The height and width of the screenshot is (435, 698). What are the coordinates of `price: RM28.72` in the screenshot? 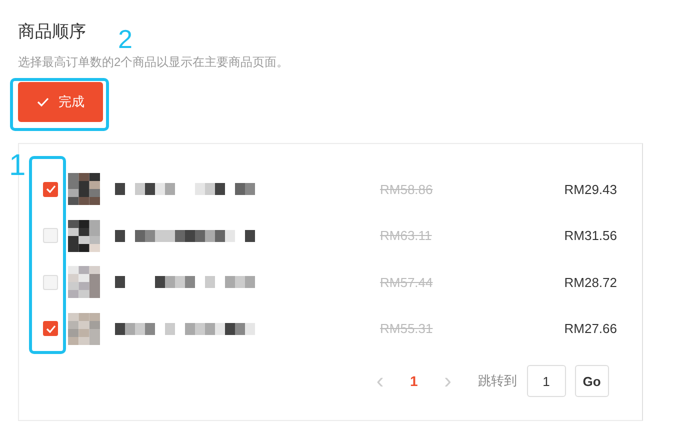 It's located at (590, 282).